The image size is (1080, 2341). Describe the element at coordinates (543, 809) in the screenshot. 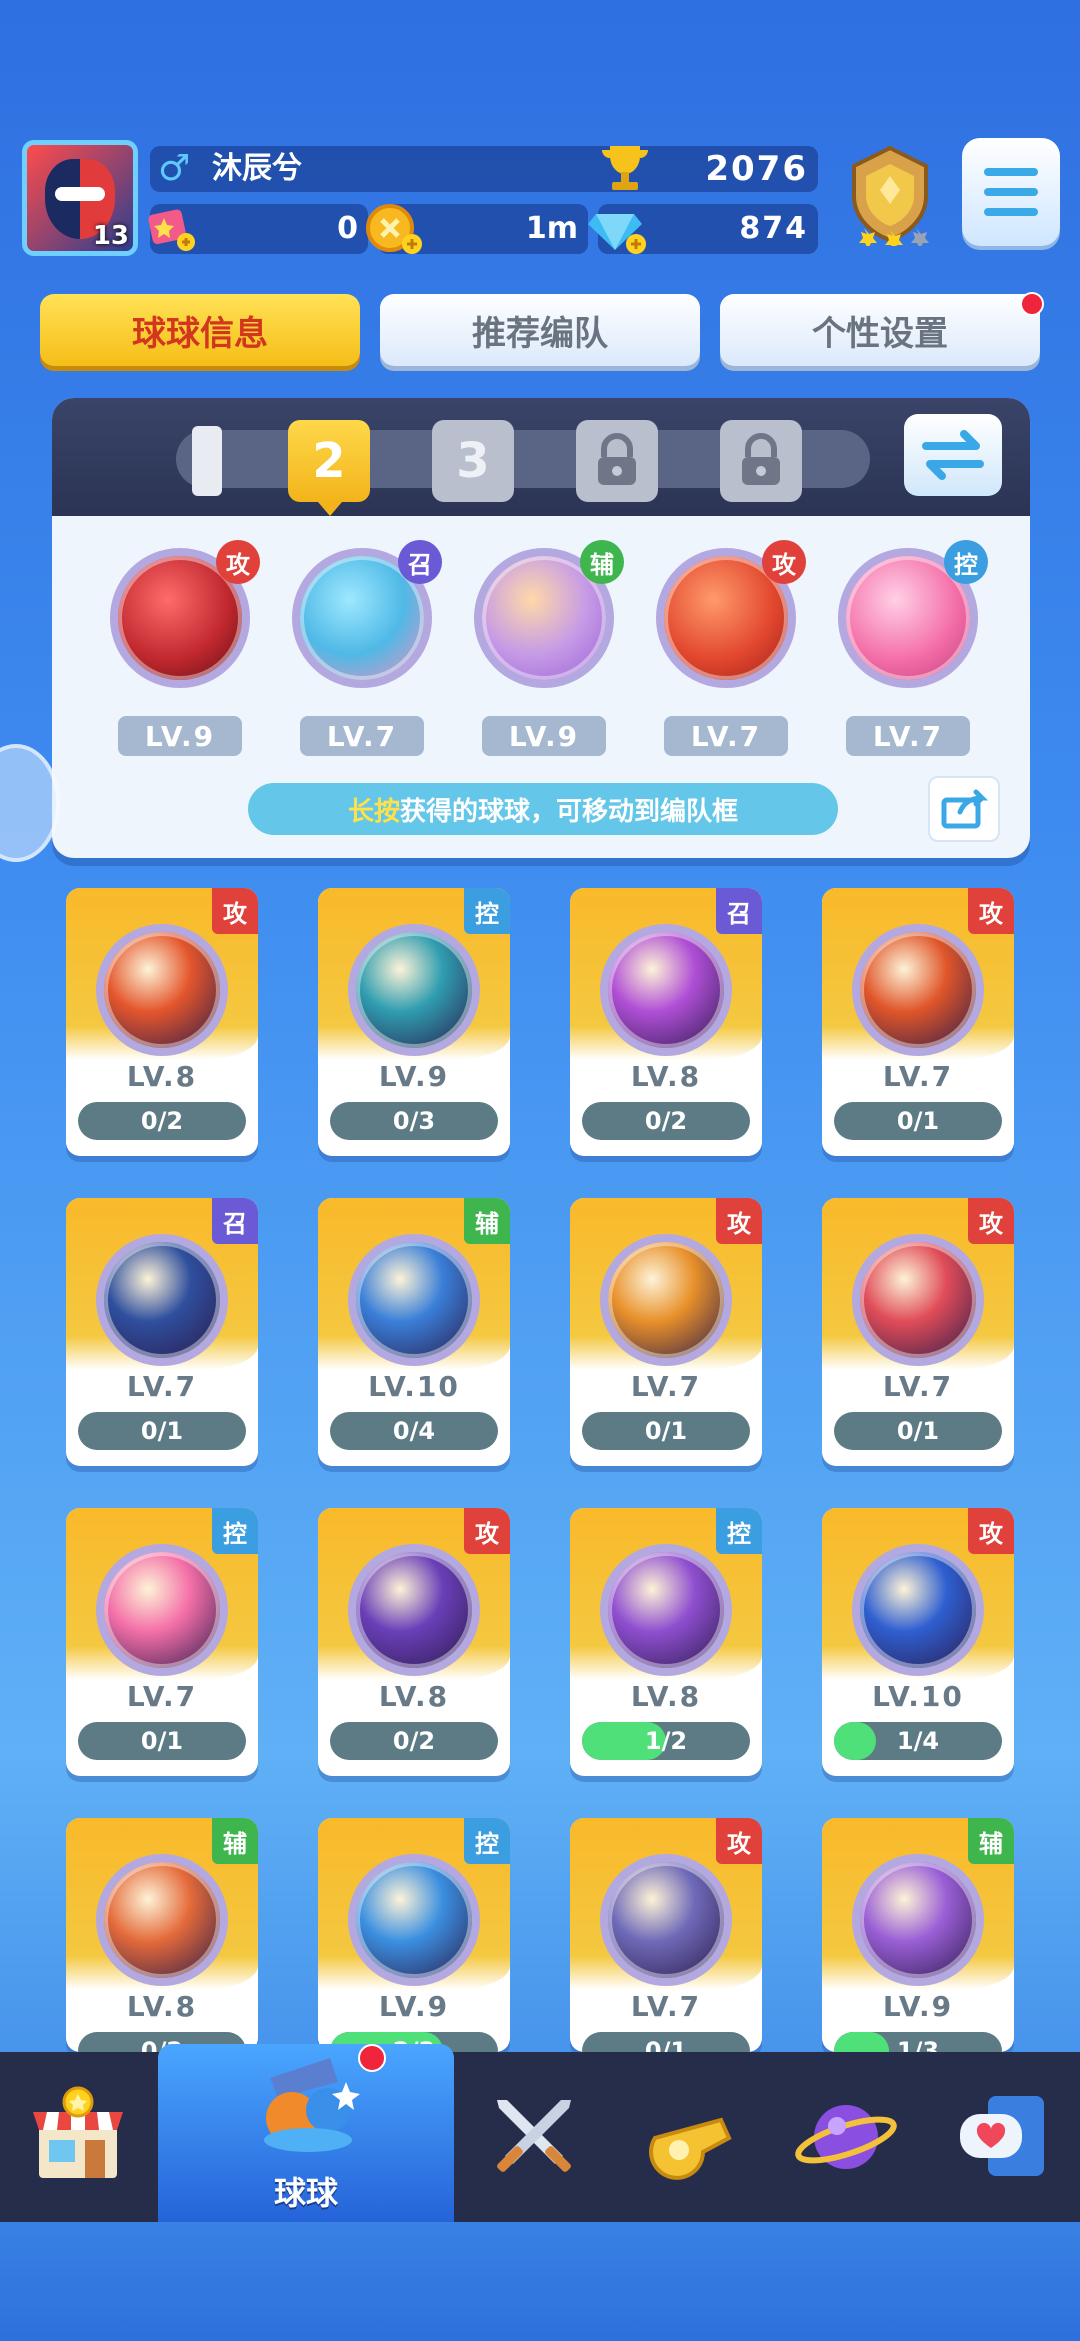

I see `long-press-hint: 长按 获得的球球，可移动到编队框` at that location.